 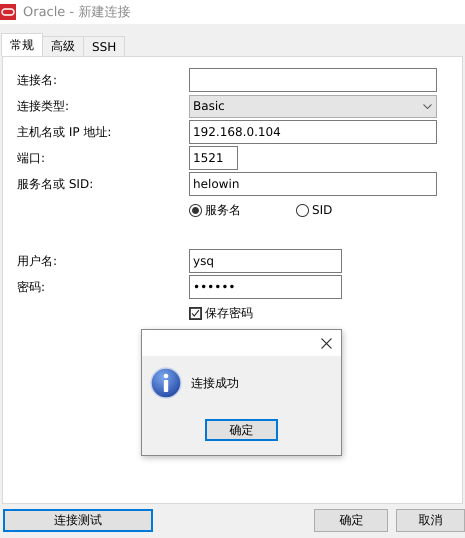 What do you see at coordinates (313, 132) in the screenshot?
I see `input-field: 192.168.0.104` at bounding box center [313, 132].